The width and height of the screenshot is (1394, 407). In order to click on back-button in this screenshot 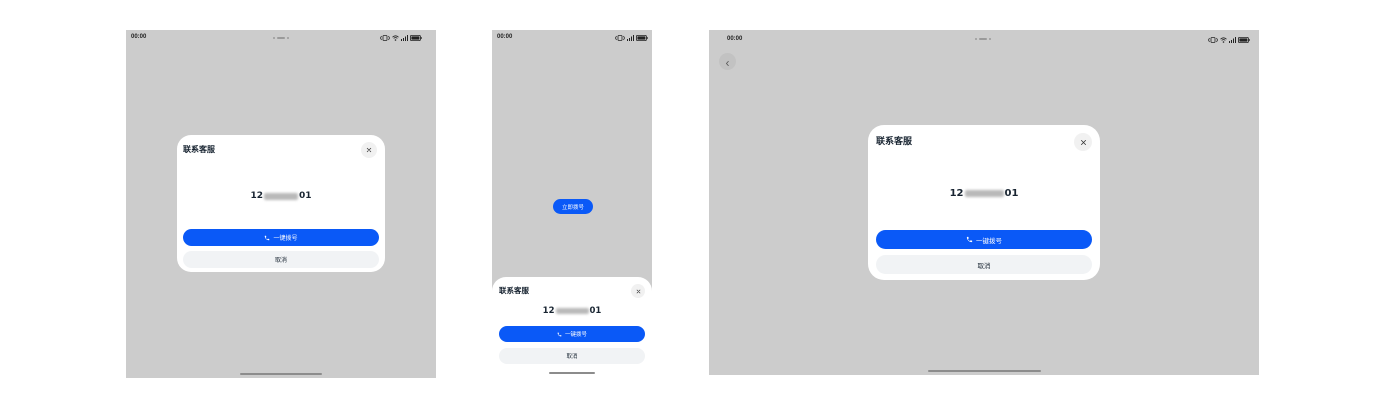, I will do `click(727, 61)`.